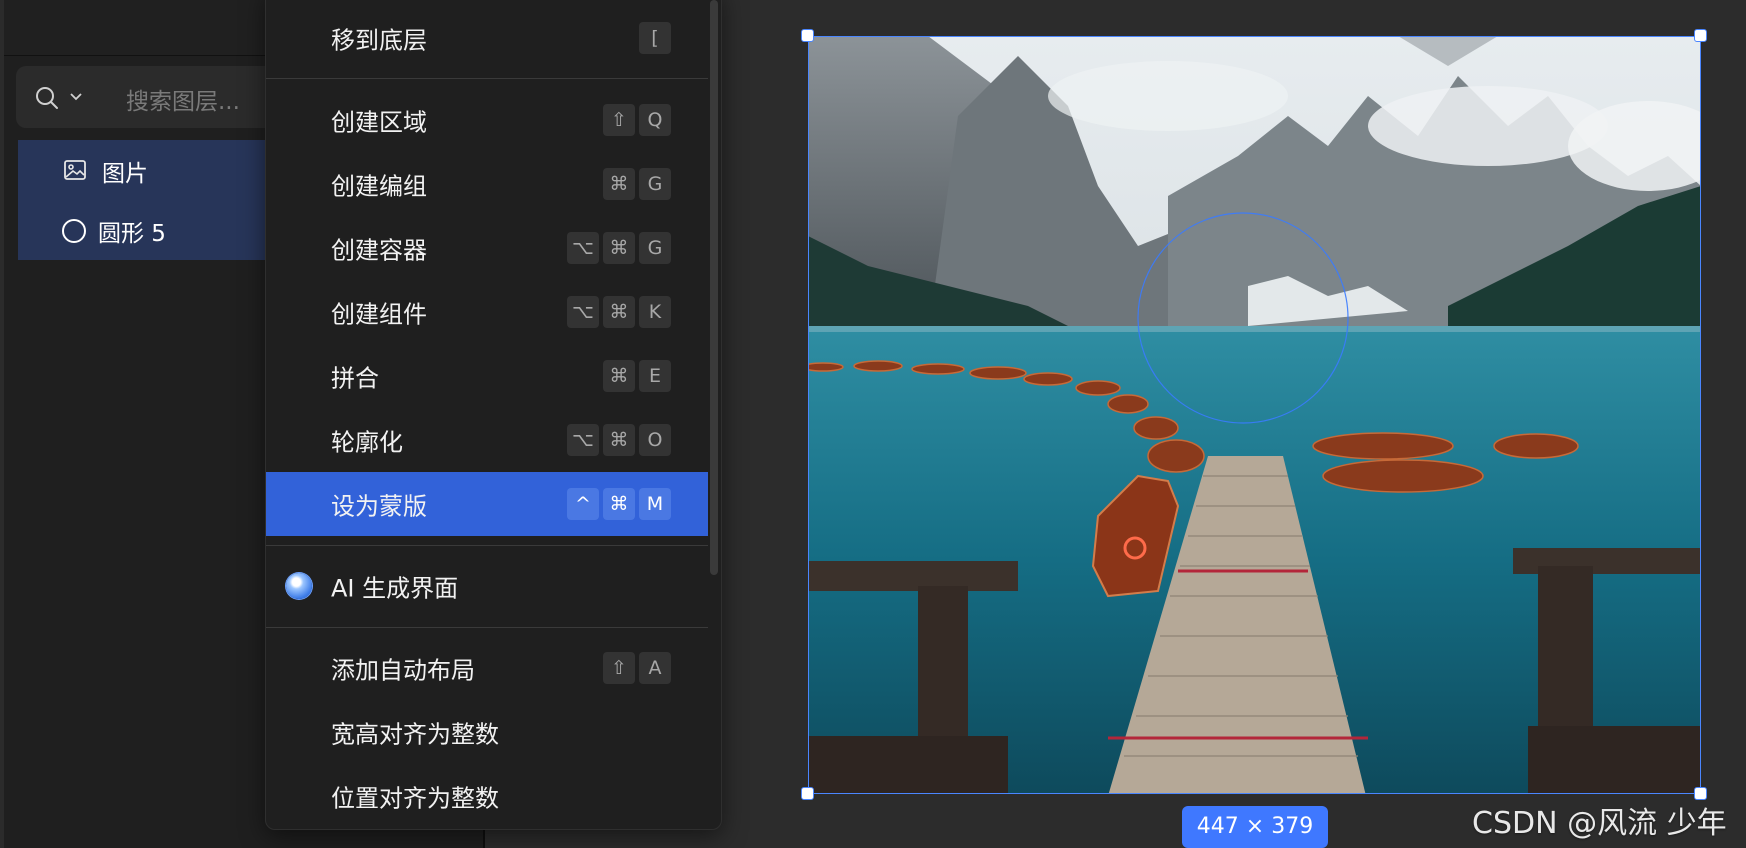  What do you see at coordinates (1700, 35) in the screenshot?
I see `resize-handle-top-right` at bounding box center [1700, 35].